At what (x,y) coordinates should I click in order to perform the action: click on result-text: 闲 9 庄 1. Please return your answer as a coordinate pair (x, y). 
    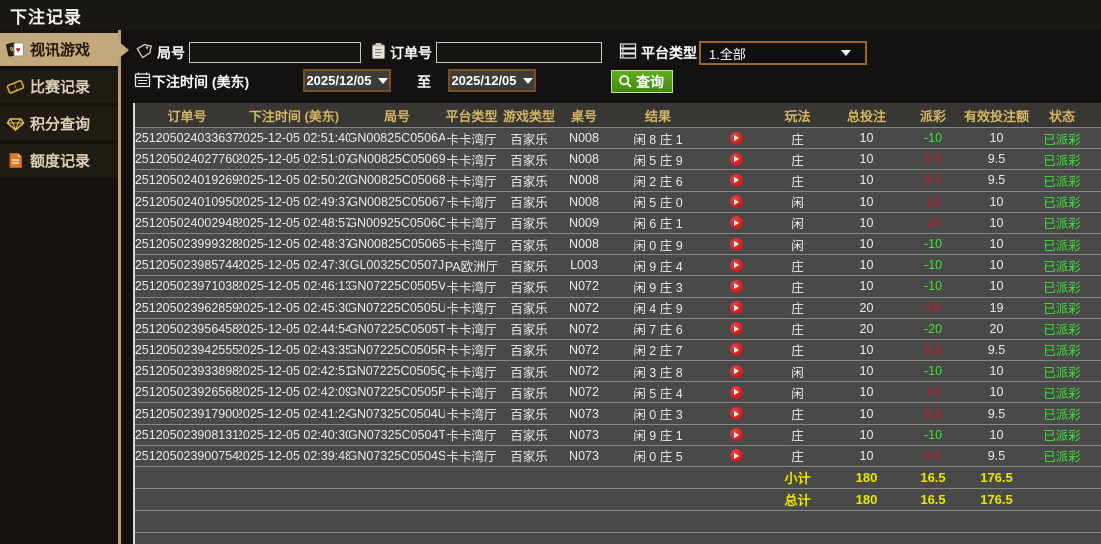
    Looking at the image, I should click on (658, 436).